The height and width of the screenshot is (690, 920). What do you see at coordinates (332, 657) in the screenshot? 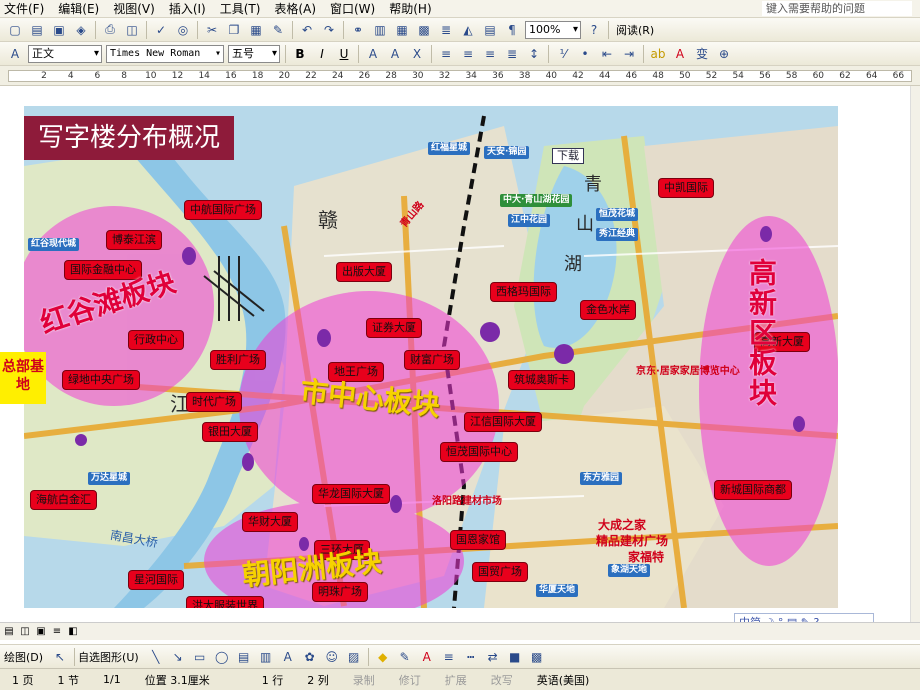
I see `clipart-icon: ☺` at bounding box center [332, 657].